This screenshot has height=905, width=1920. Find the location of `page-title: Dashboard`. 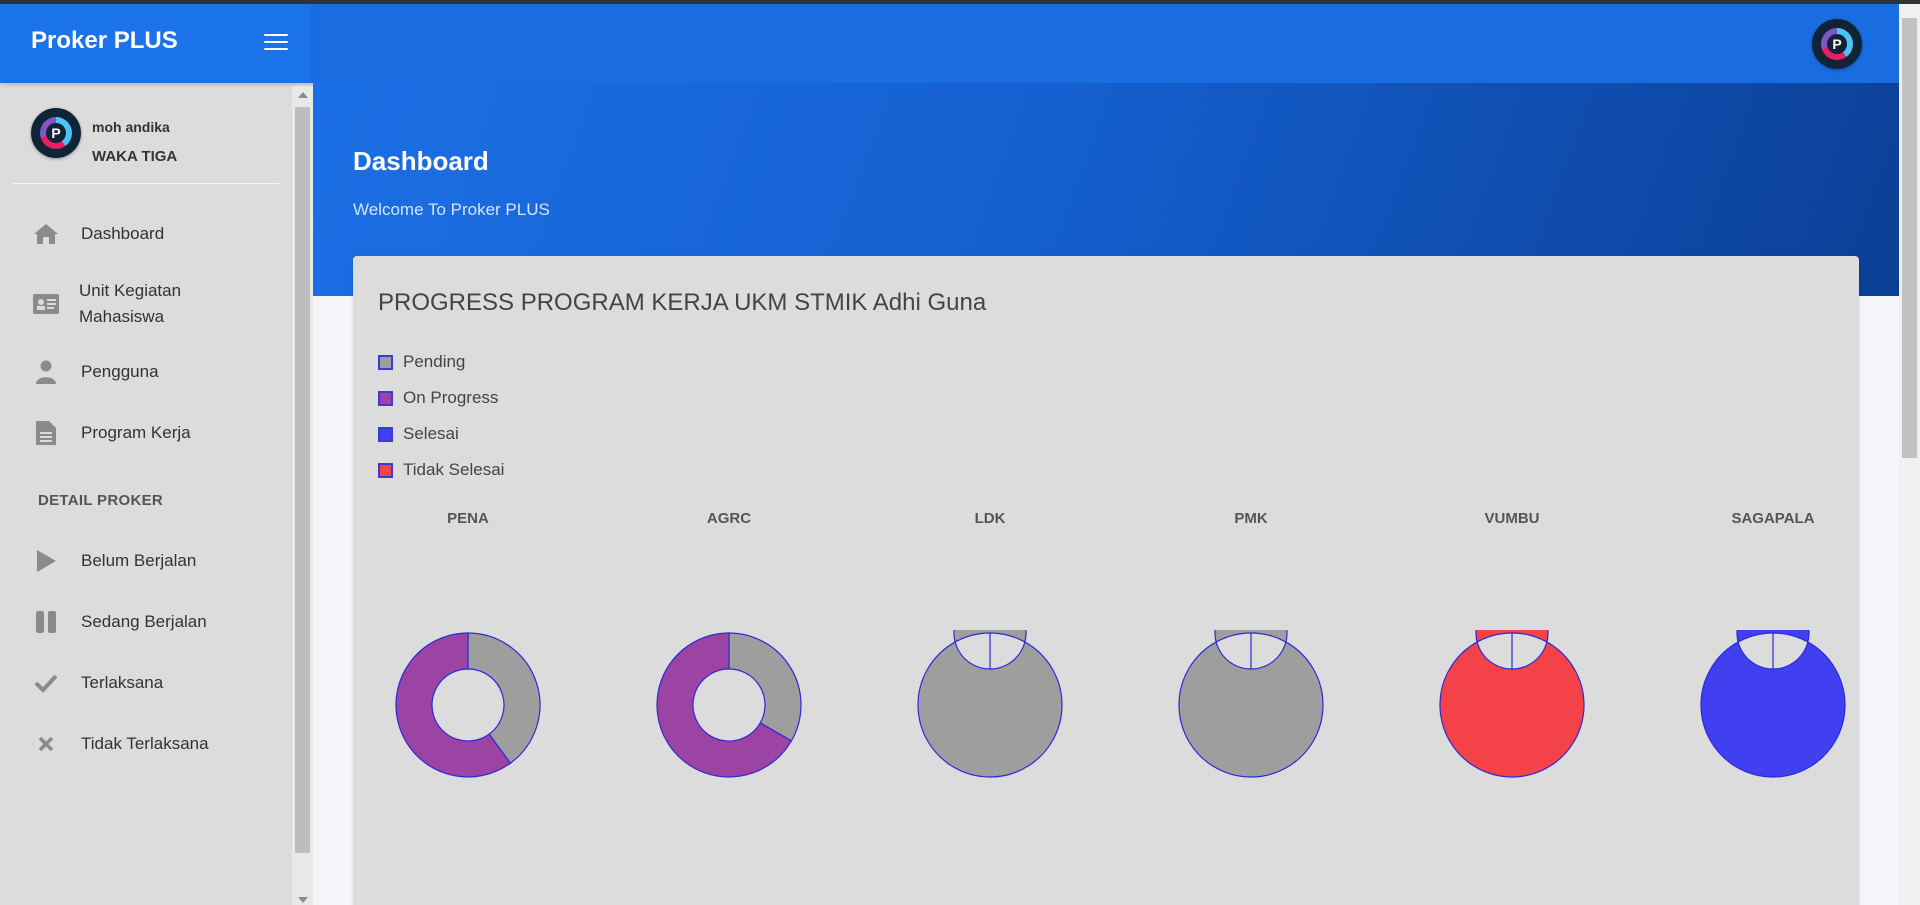

page-title: Dashboard is located at coordinates (421, 161).